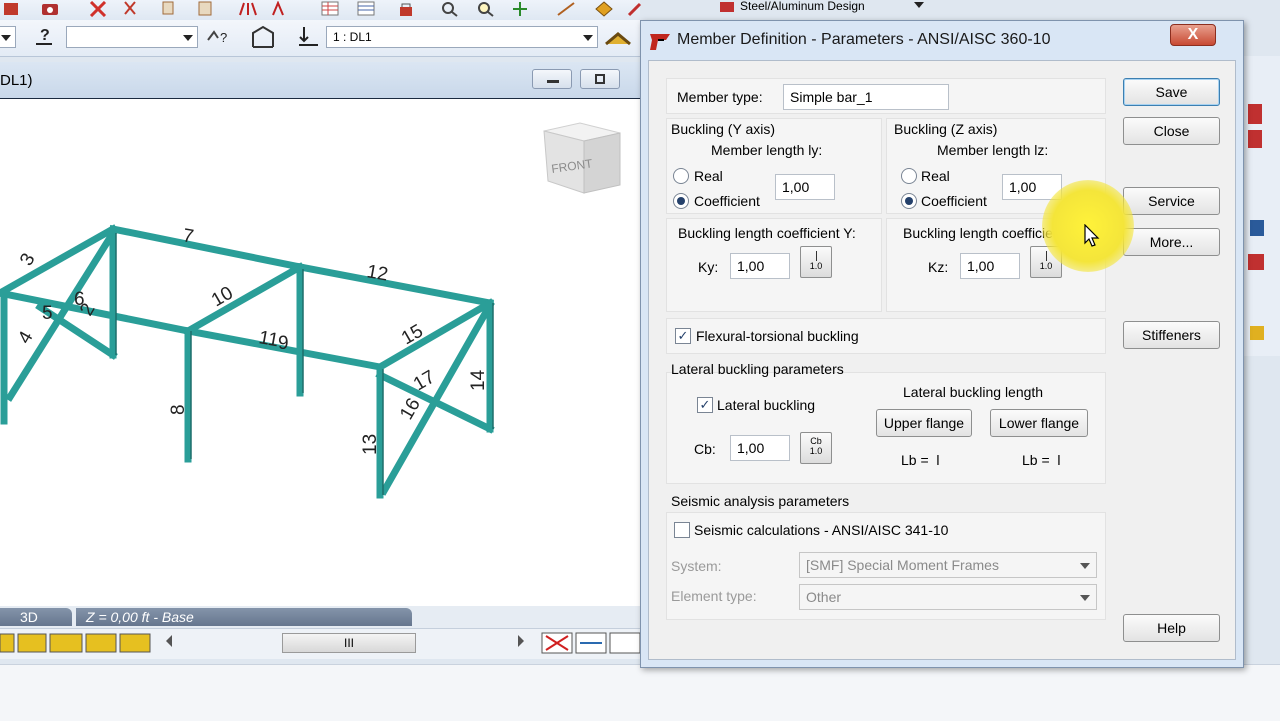  I want to click on selection-combo, so click(132, 37).